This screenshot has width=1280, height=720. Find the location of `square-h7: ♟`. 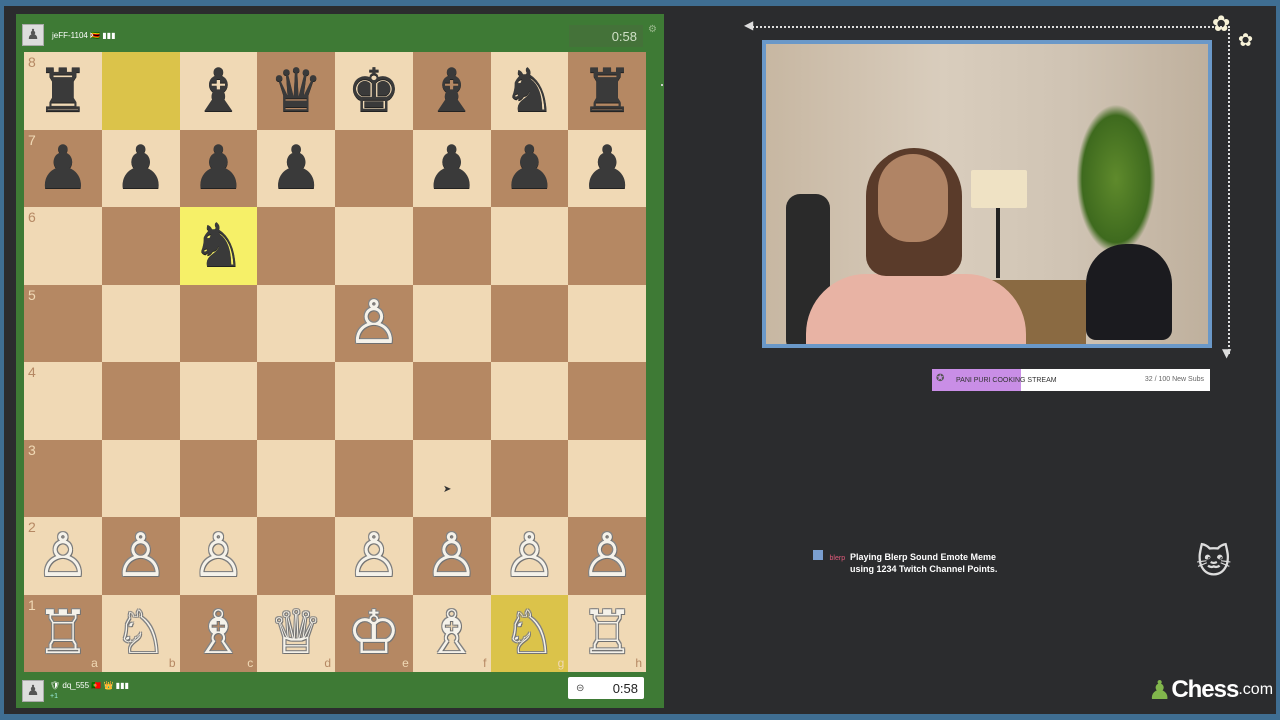

square-h7: ♟ is located at coordinates (607, 168).